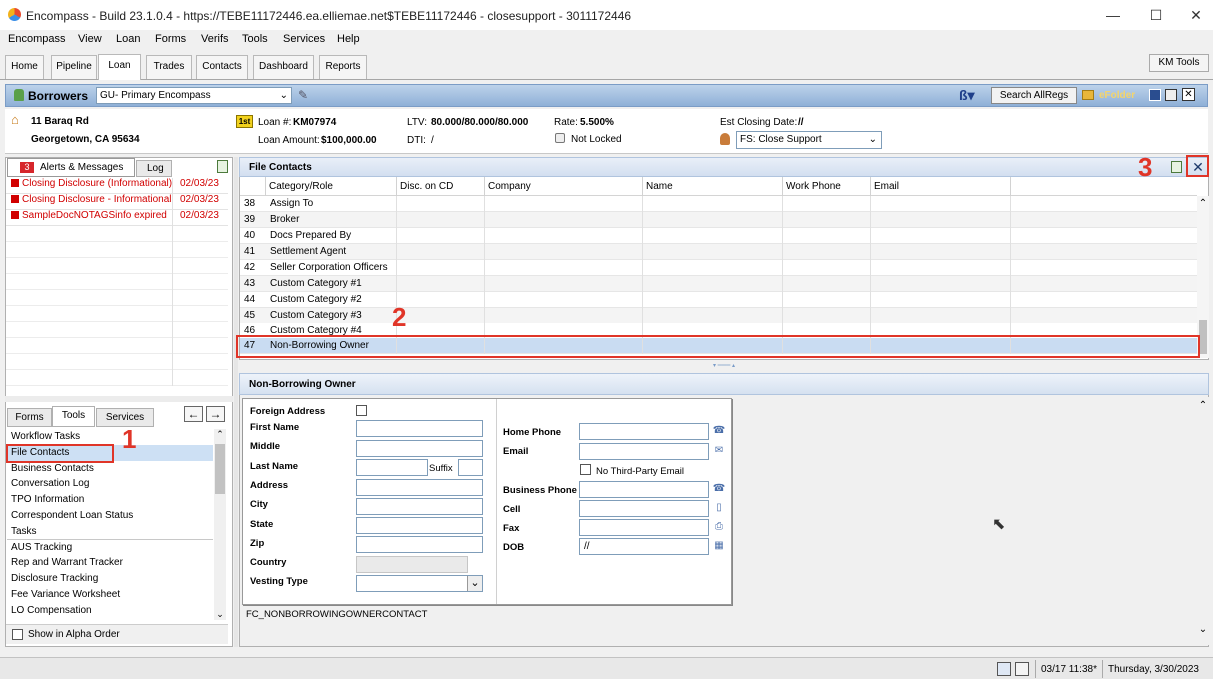 The height and width of the screenshot is (679, 1213). What do you see at coordinates (718, 220) in the screenshot?
I see `table-row: 39 Broker` at bounding box center [718, 220].